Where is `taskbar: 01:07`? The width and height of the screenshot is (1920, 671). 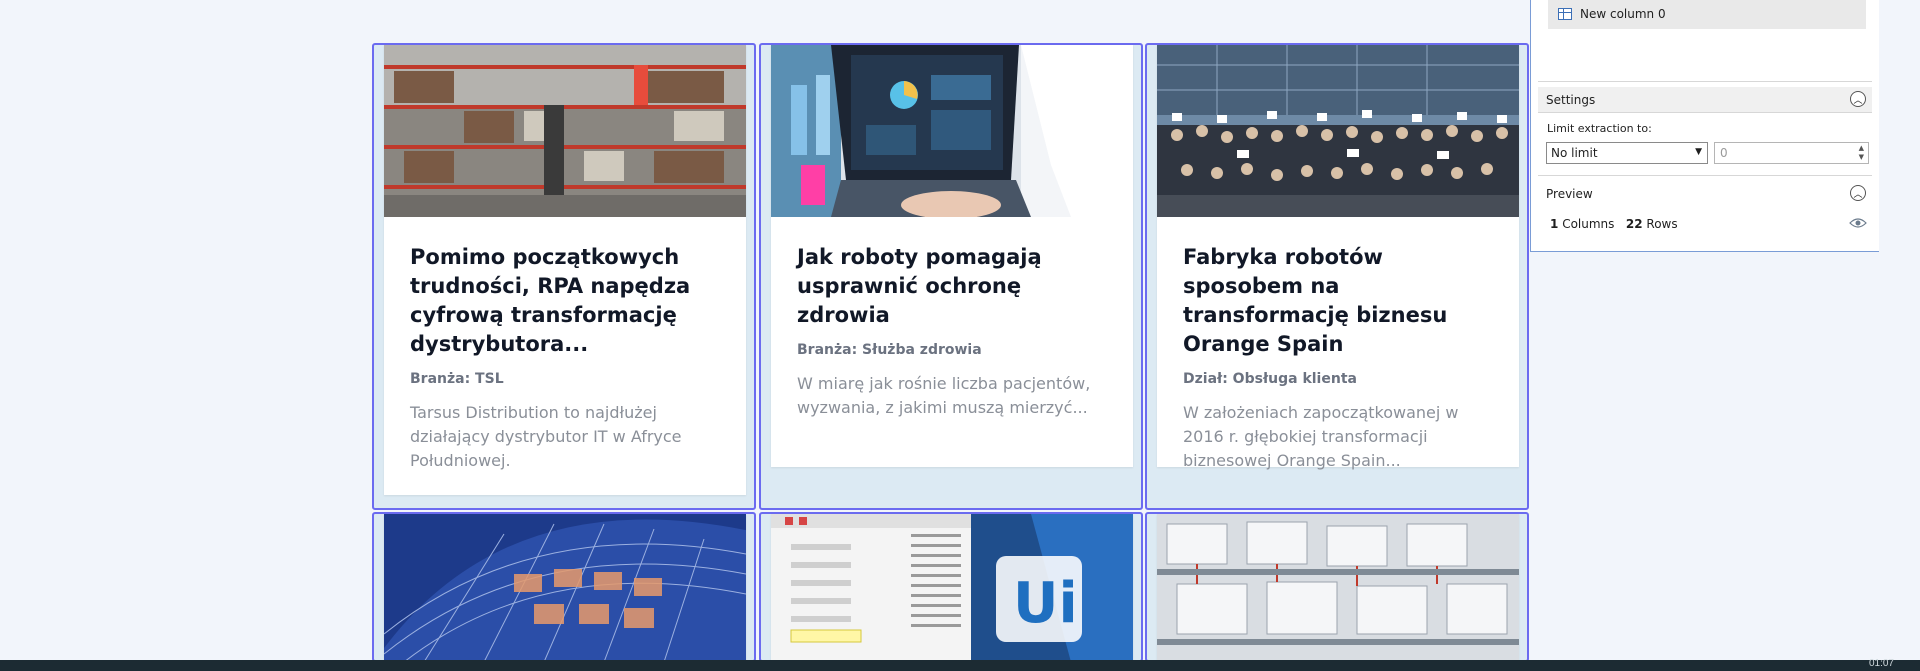
taskbar: 01:07 is located at coordinates (960, 664).